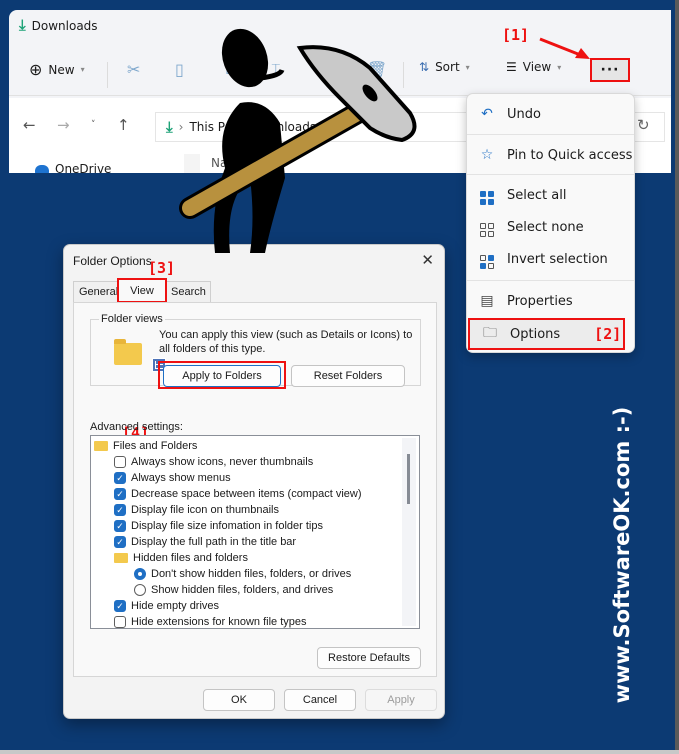 The height and width of the screenshot is (754, 679). I want to click on menu-item-invert-selection: Invert selection, so click(550, 259).